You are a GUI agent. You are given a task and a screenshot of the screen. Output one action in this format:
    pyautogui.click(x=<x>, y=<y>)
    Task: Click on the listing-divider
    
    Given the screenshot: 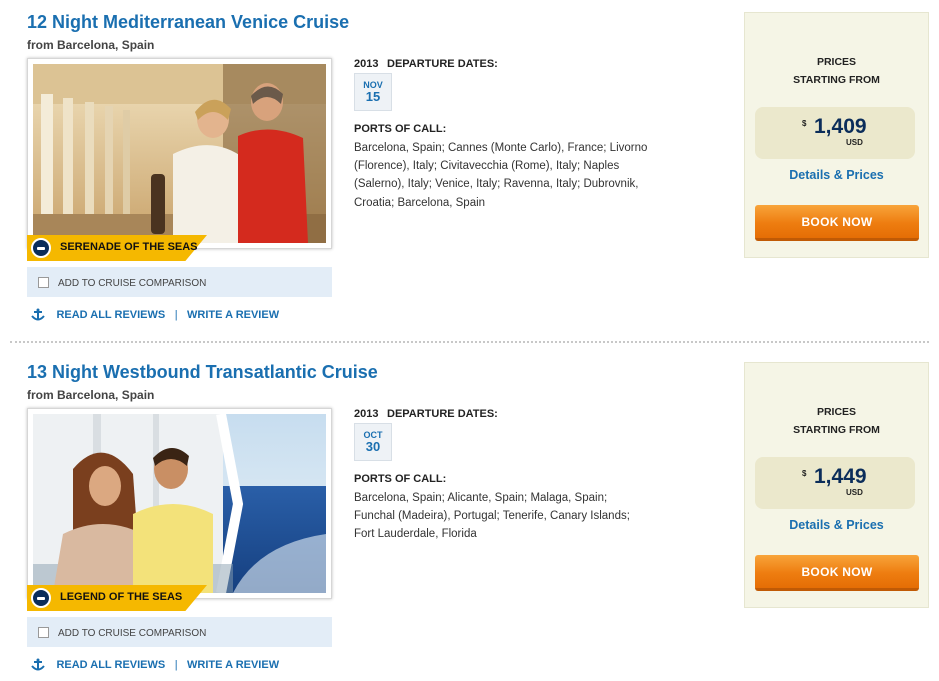 What is the action you would take?
    pyautogui.click(x=469, y=342)
    